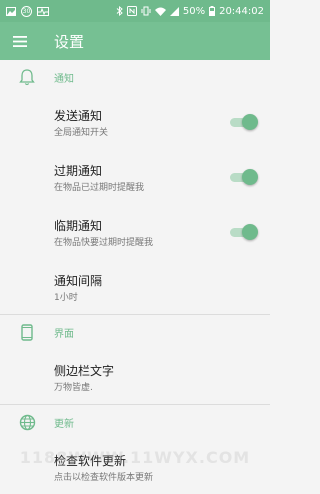 The image size is (320, 494). Describe the element at coordinates (27, 77) in the screenshot. I see `bell-icon` at that location.